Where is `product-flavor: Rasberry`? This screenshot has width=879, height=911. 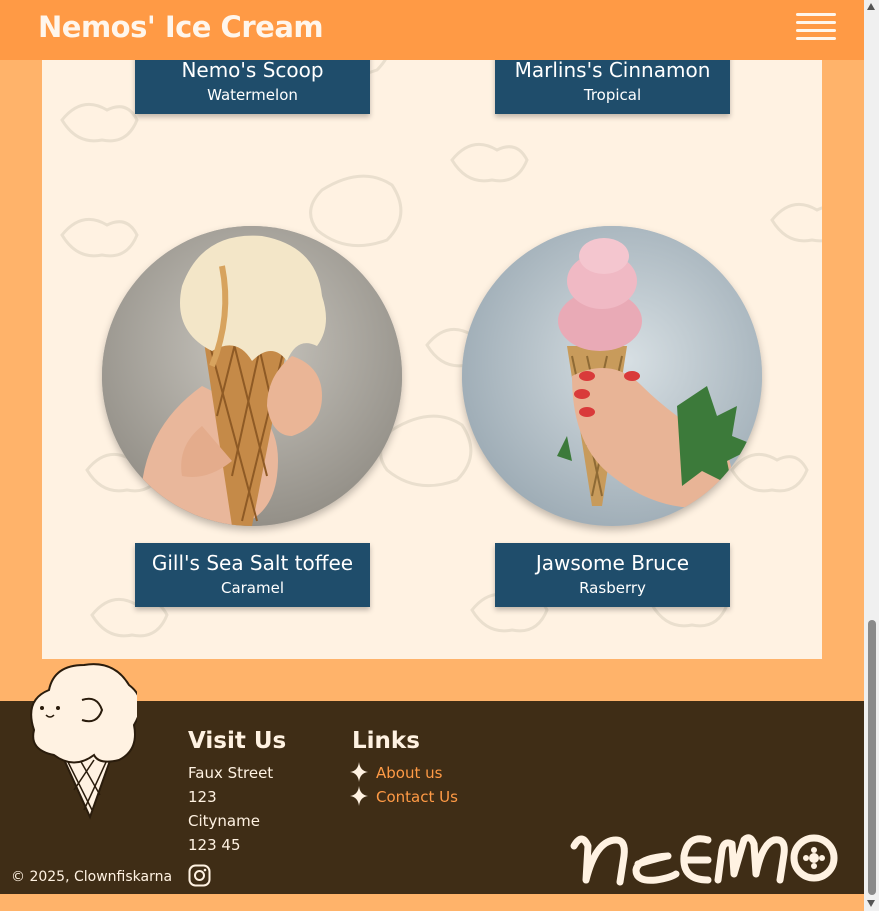 product-flavor: Rasberry is located at coordinates (612, 588).